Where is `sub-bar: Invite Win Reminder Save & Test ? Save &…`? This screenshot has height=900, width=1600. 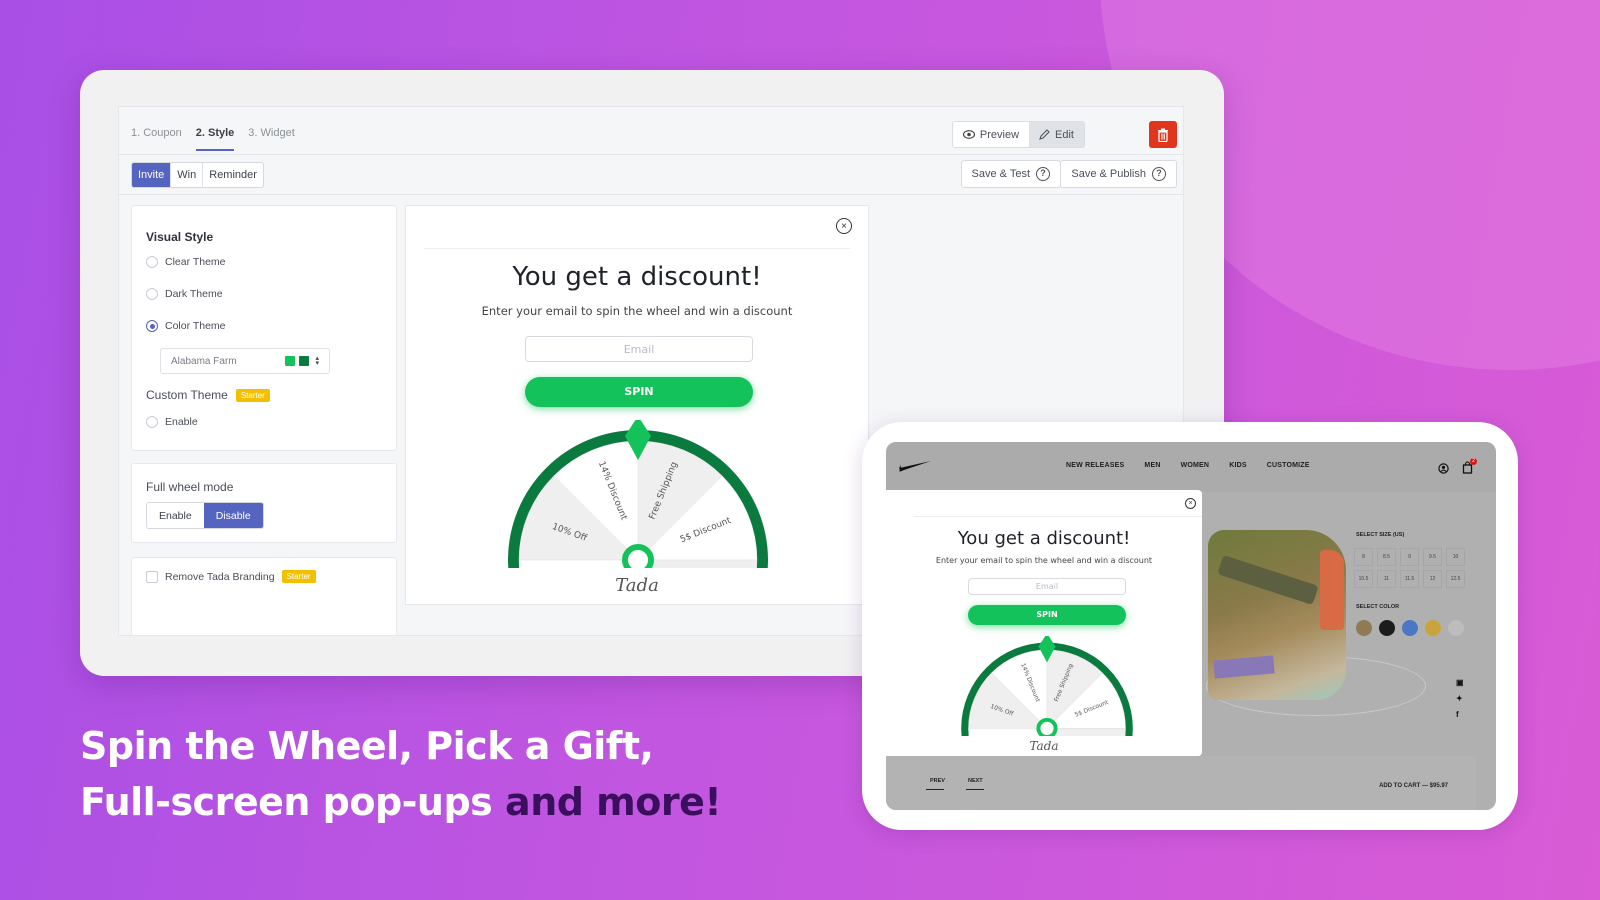
sub-bar: Invite Win Reminder Save & Test ? Save &… is located at coordinates (651, 175).